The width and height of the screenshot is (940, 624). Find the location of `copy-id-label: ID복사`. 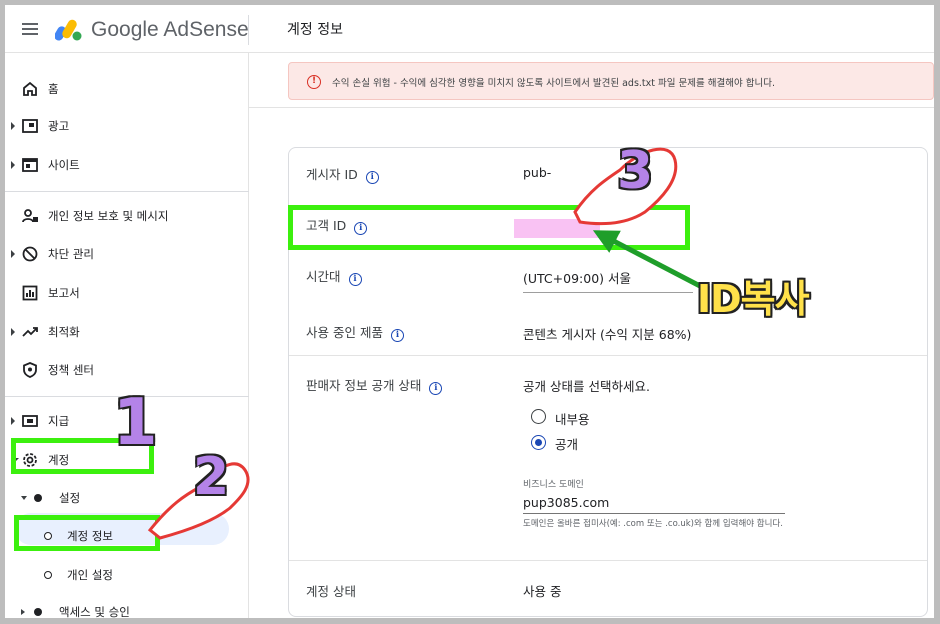

copy-id-label: ID복사 is located at coordinates (753, 299).